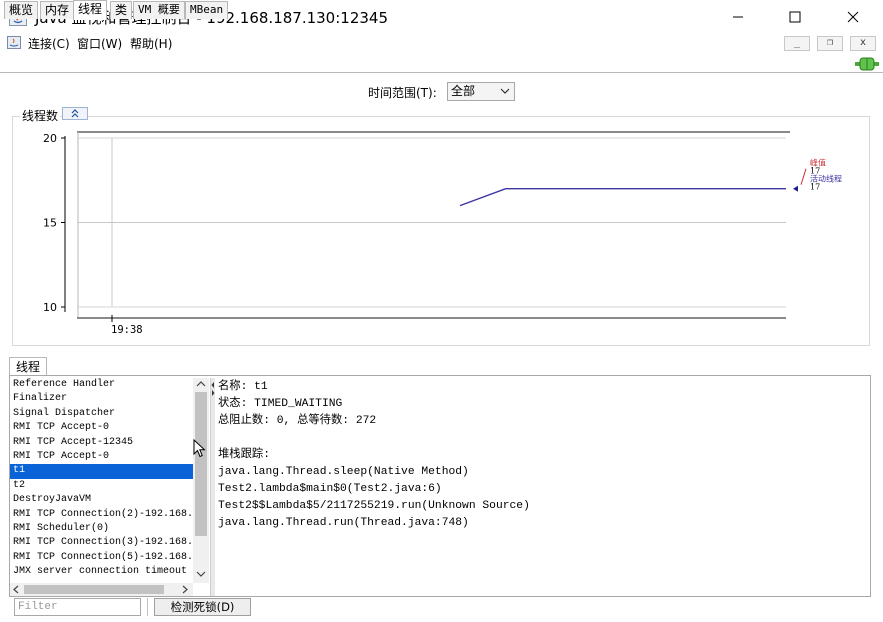 This screenshot has width=883, height=622. Describe the element at coordinates (402, 93) in the screenshot. I see `time-range-label: 时间范围(T):` at that location.